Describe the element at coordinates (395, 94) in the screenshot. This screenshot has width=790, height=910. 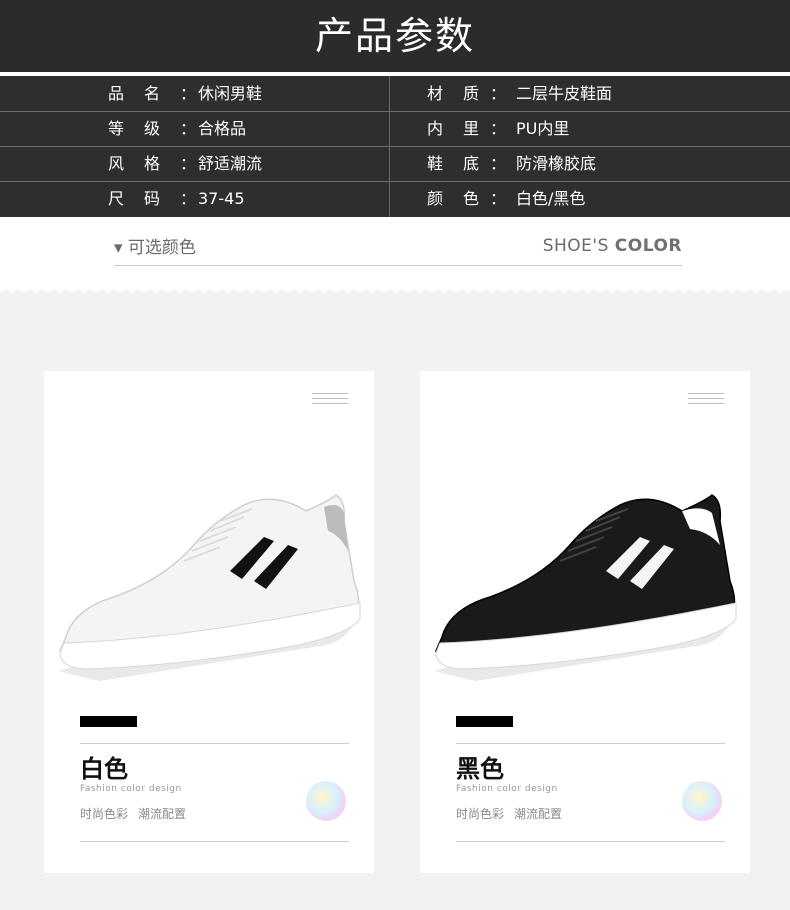
I see `params-row: 品名 ： 休闲男鞋 材质 ： 二层牛皮鞋面` at that location.